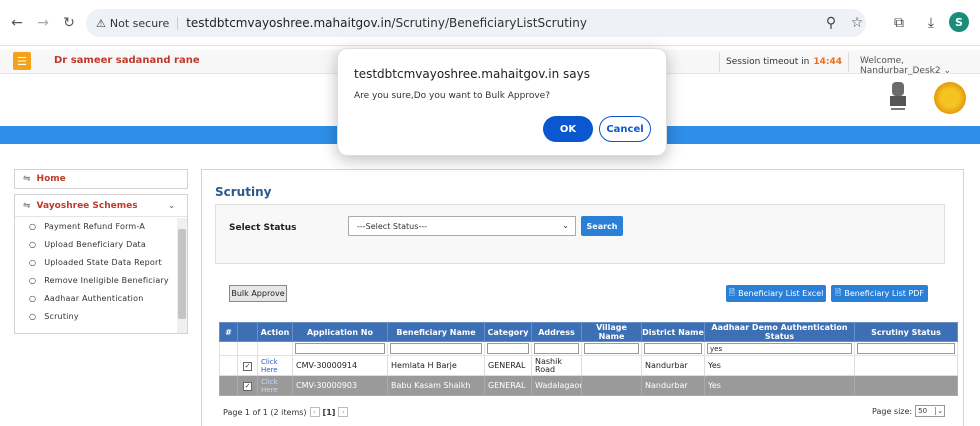 The image size is (980, 426). Describe the element at coordinates (625, 129) in the screenshot. I see `cancel-button: Cancel` at that location.